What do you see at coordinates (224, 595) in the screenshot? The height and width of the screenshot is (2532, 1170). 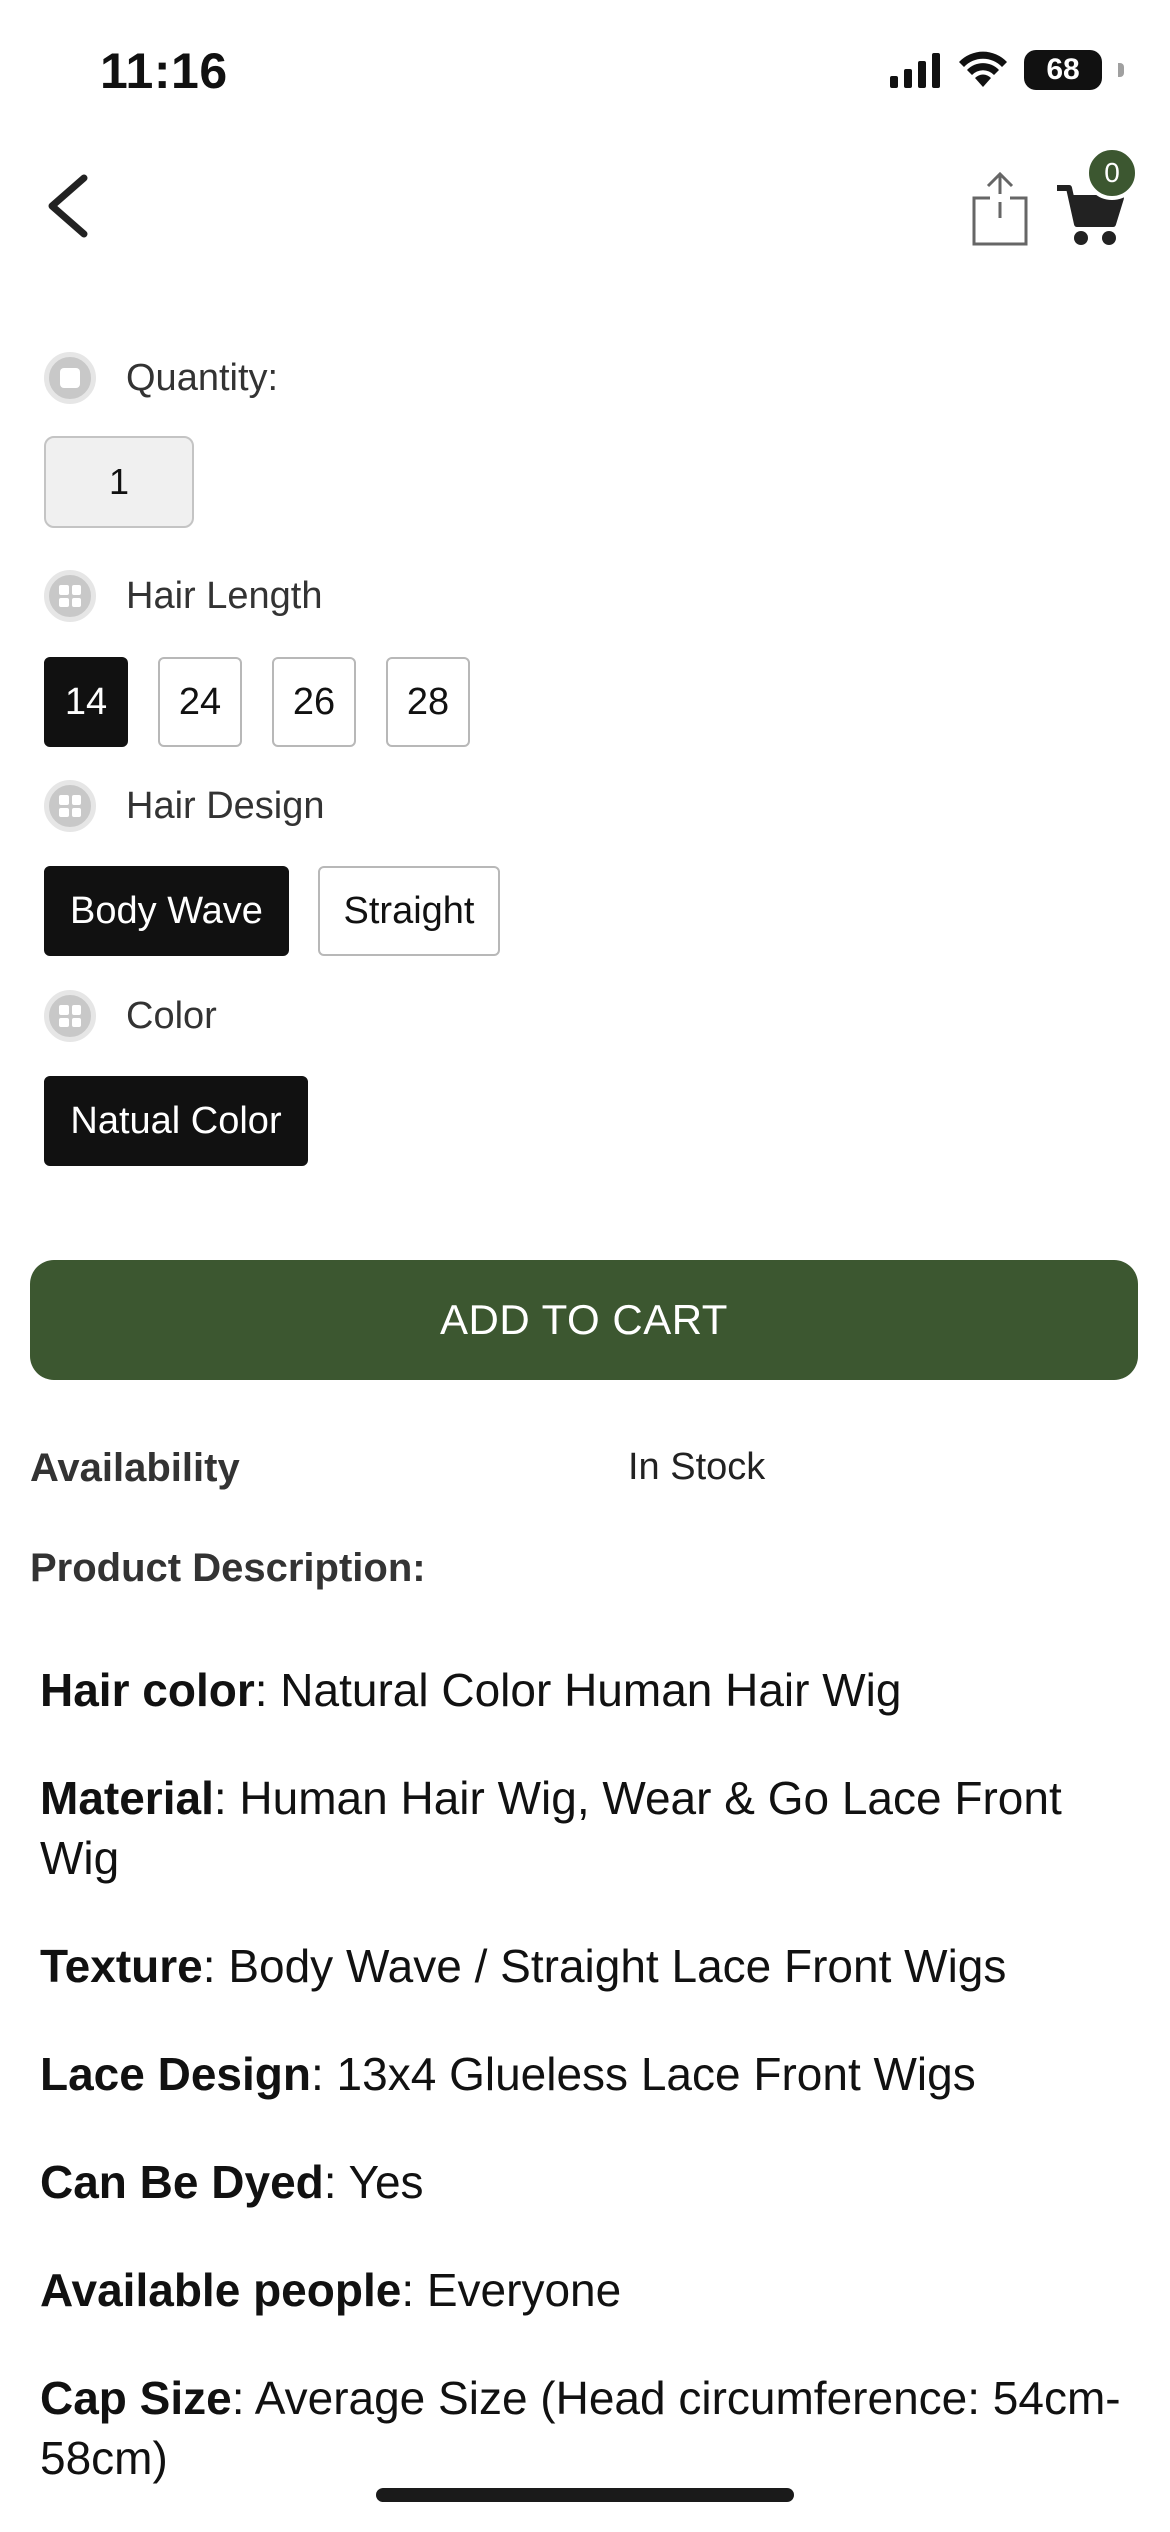 I see `hair-length-label: Hair Length` at bounding box center [224, 595].